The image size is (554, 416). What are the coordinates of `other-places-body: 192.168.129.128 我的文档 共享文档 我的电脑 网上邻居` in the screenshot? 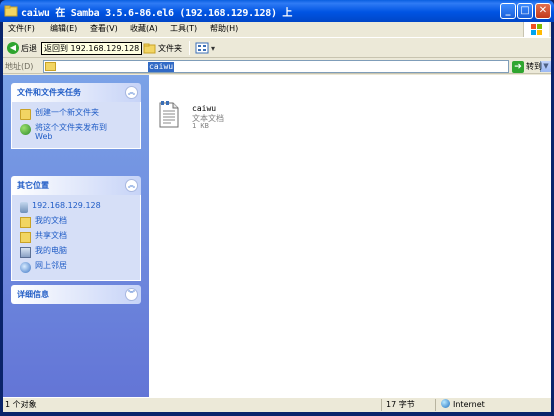 It's located at (76, 238).